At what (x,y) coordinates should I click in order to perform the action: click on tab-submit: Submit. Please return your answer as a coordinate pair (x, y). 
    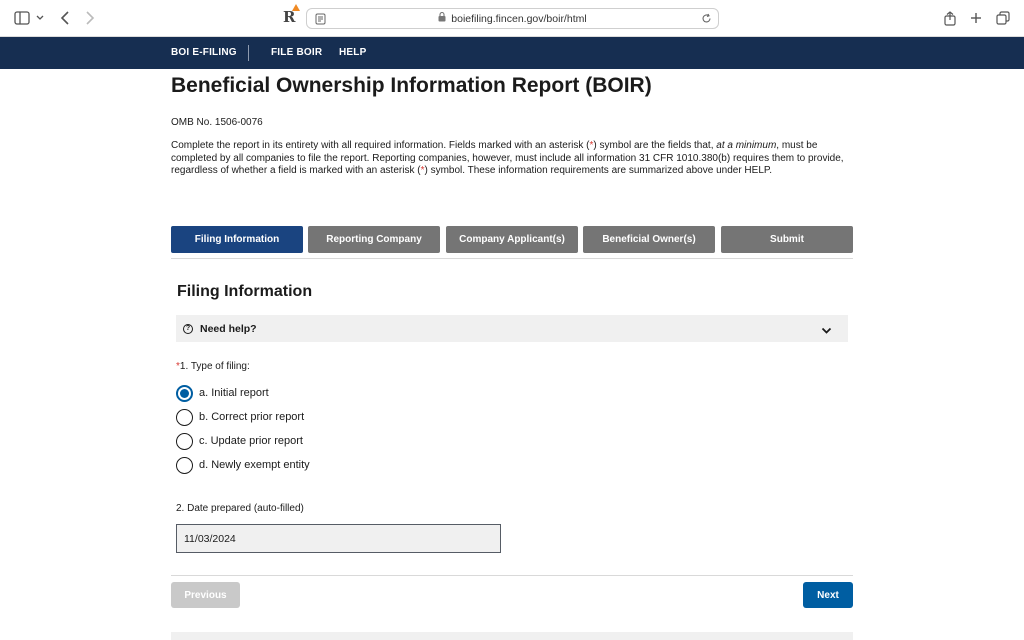
    Looking at the image, I should click on (787, 239).